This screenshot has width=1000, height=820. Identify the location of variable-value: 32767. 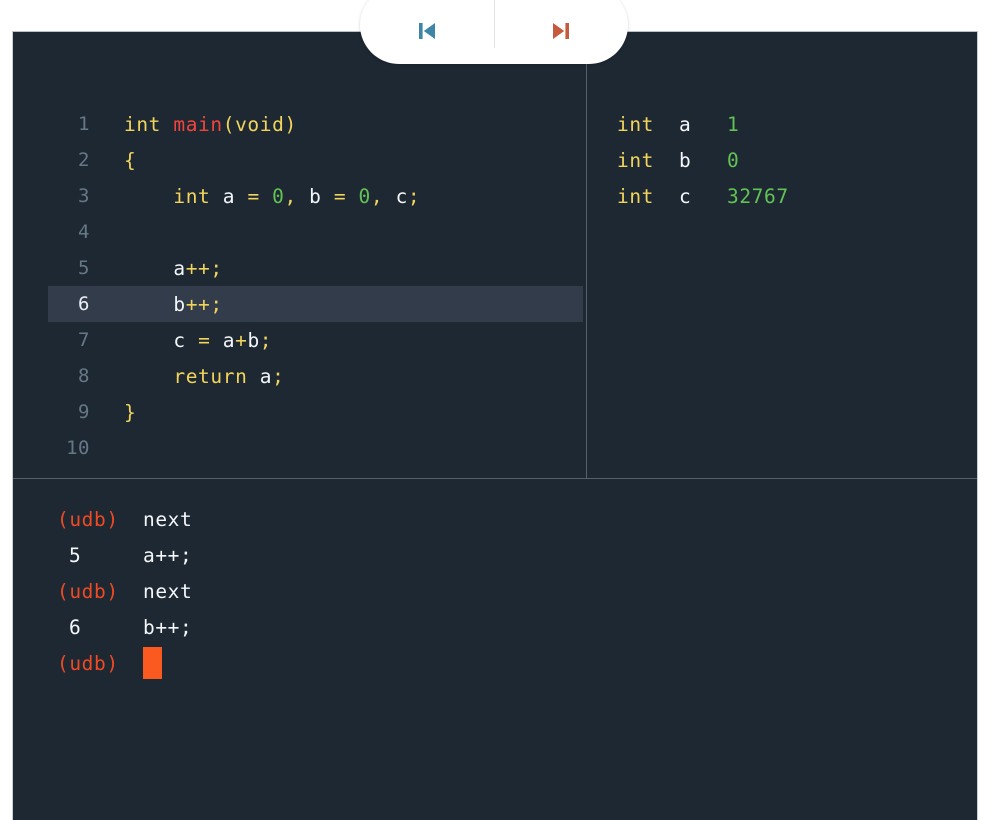
(758, 196).